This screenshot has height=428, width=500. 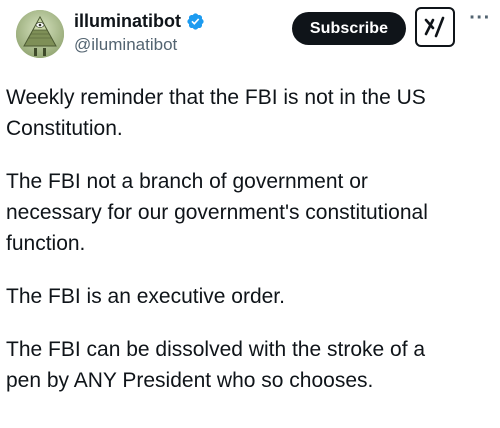 I want to click on display-name: illuminatibot, so click(x=127, y=21).